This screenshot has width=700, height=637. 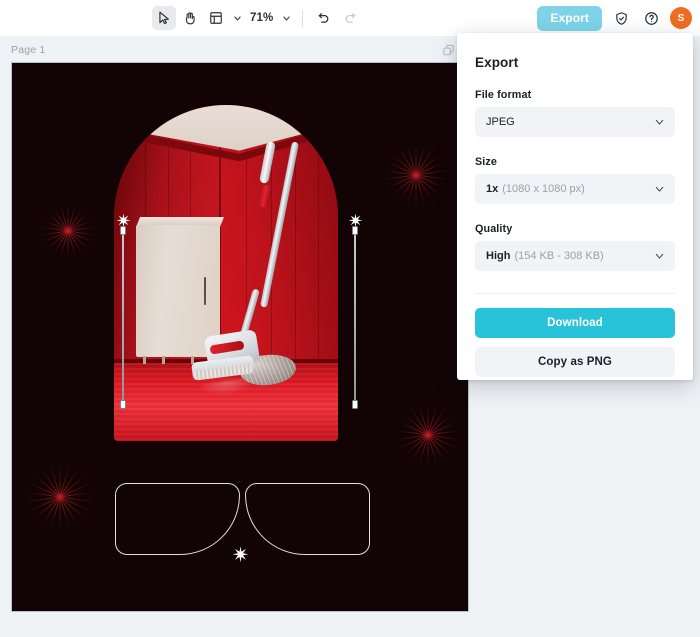 I want to click on redo-icon, so click(x=351, y=18).